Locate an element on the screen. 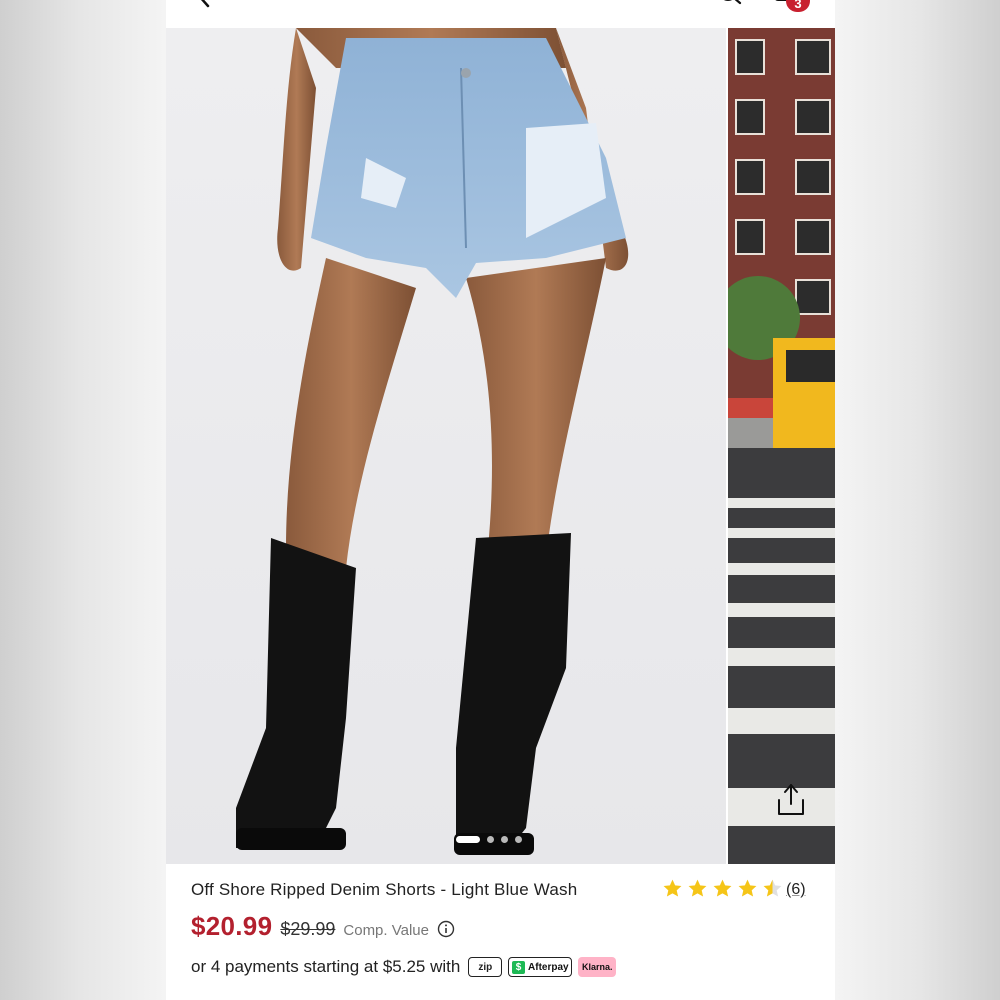 The height and width of the screenshot is (1000, 1000). klarna-label: Klarna. is located at coordinates (597, 967).